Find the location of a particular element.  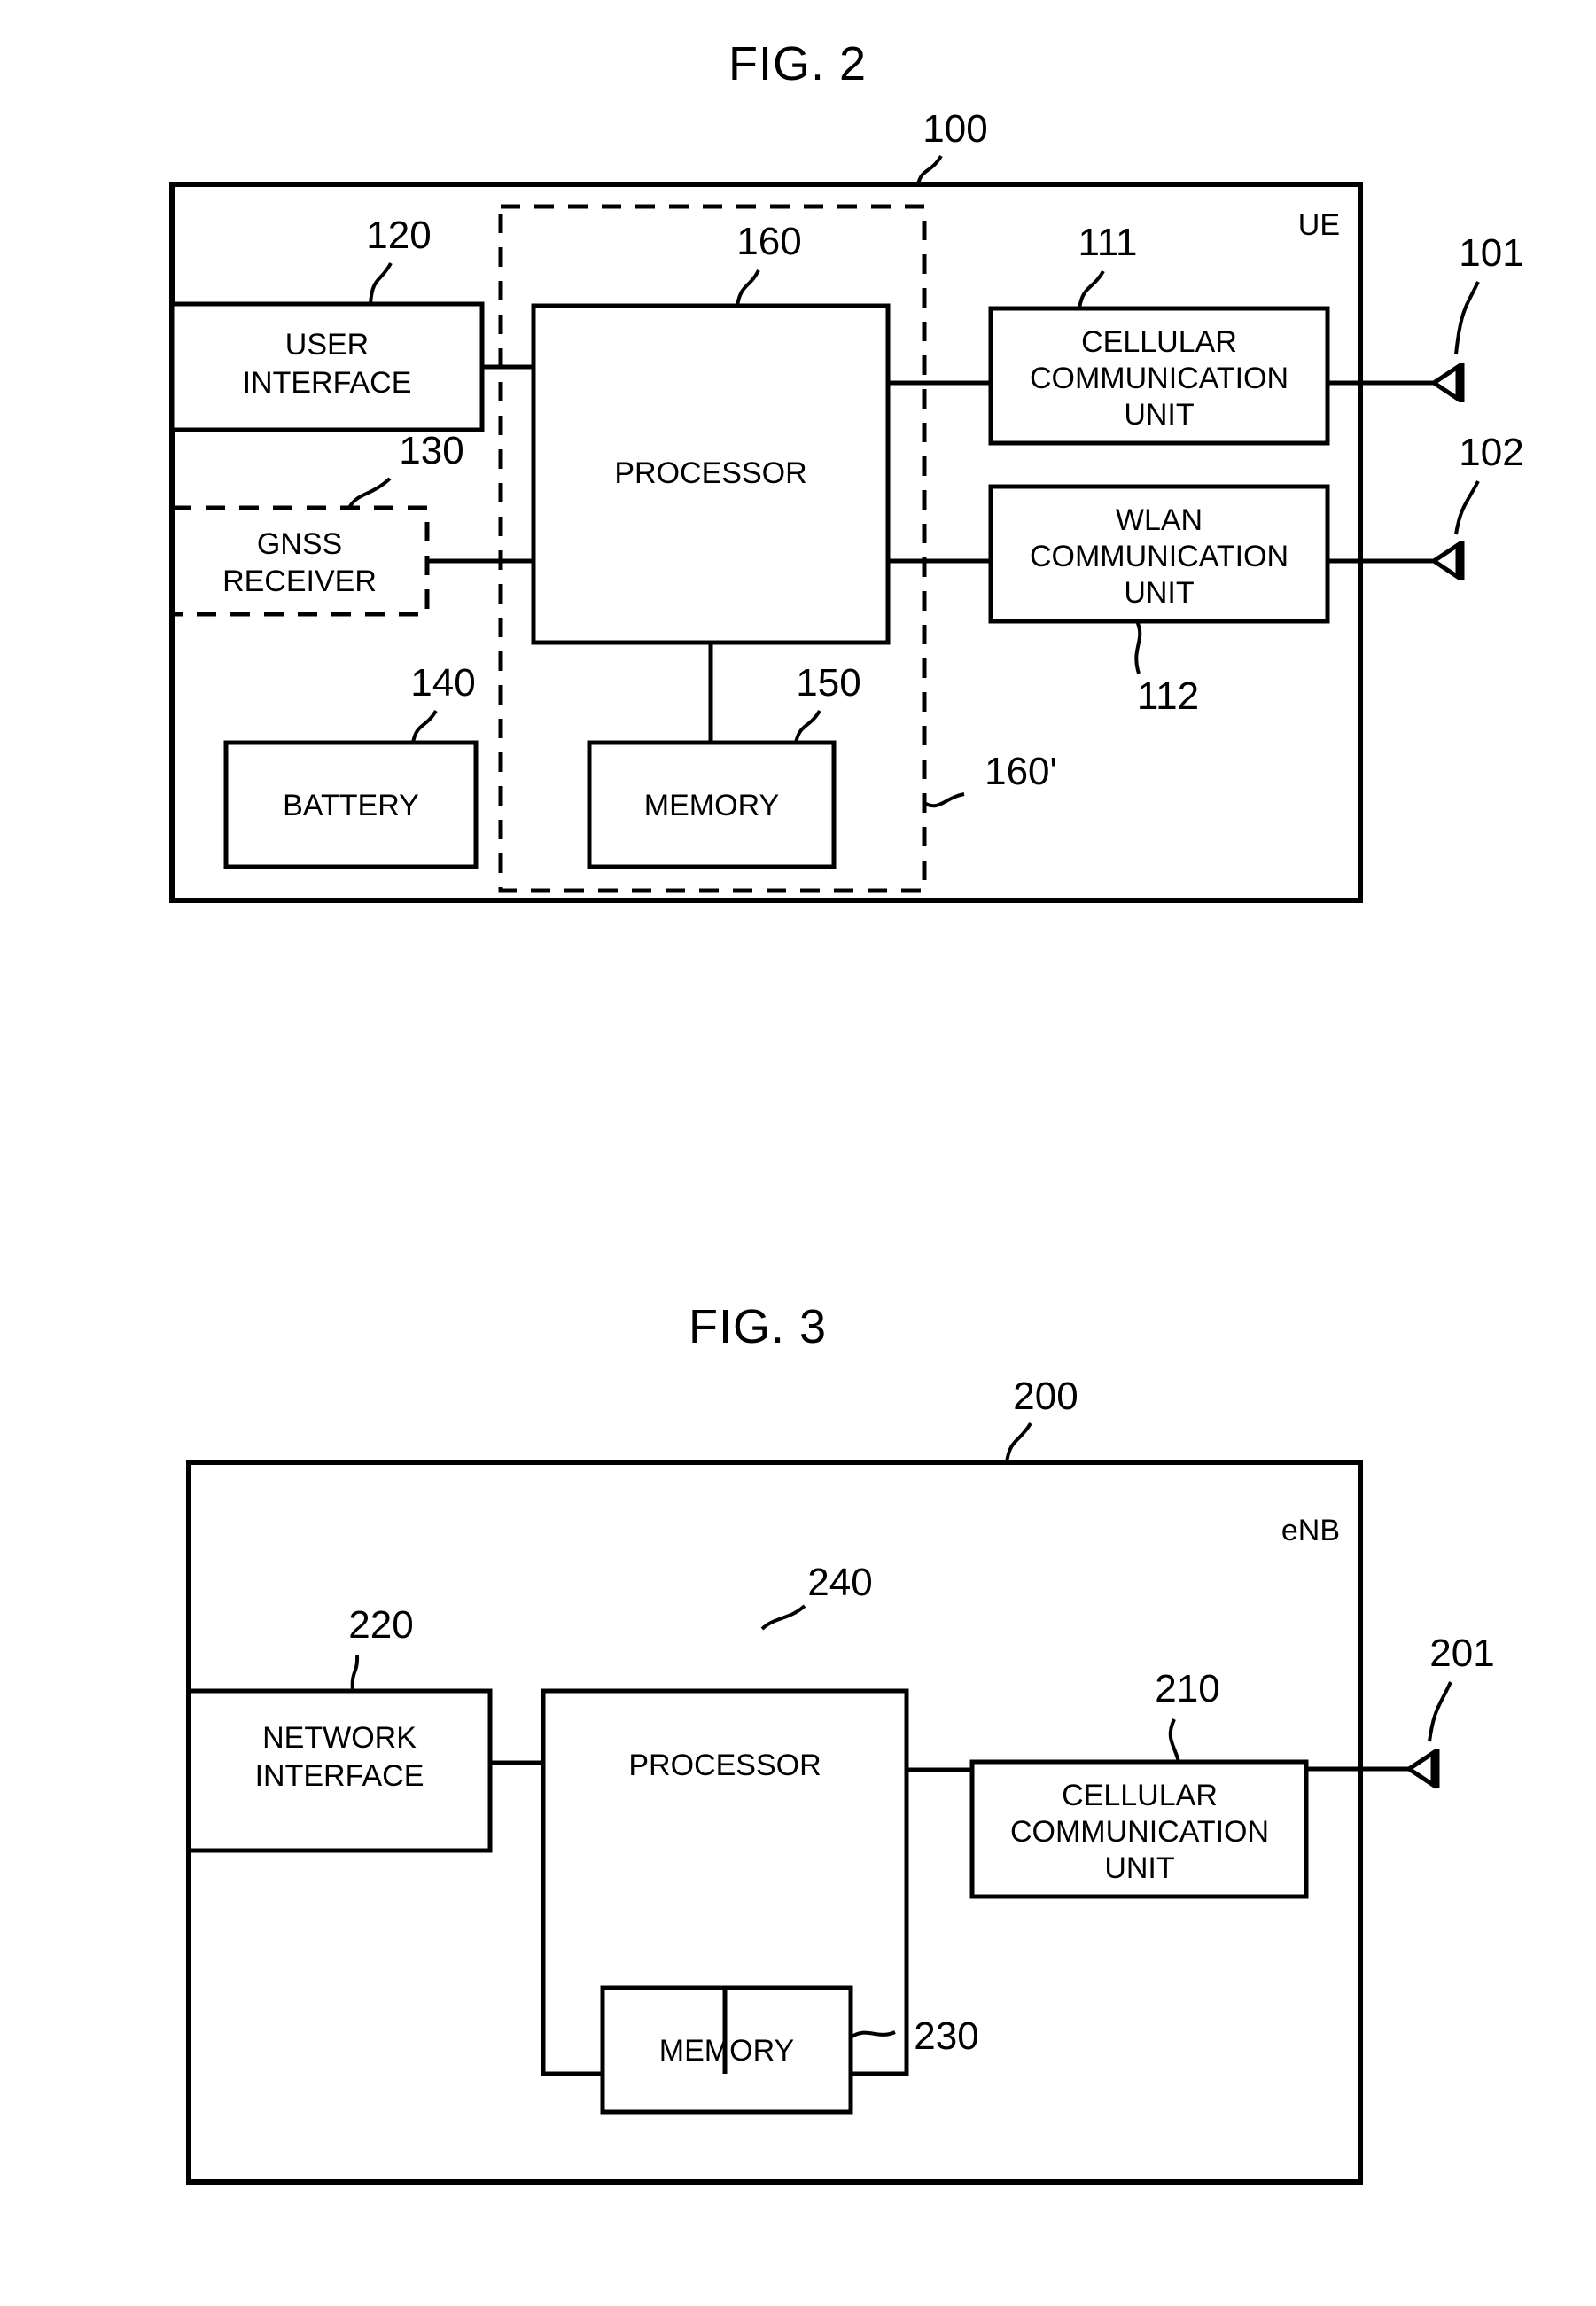

fig2-cellular-antenna-icon is located at coordinates (1447, 382).